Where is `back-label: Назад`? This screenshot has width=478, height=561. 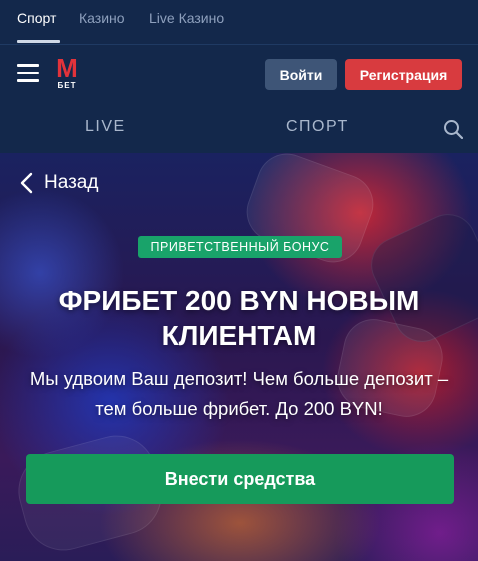
back-label: Назад is located at coordinates (71, 182).